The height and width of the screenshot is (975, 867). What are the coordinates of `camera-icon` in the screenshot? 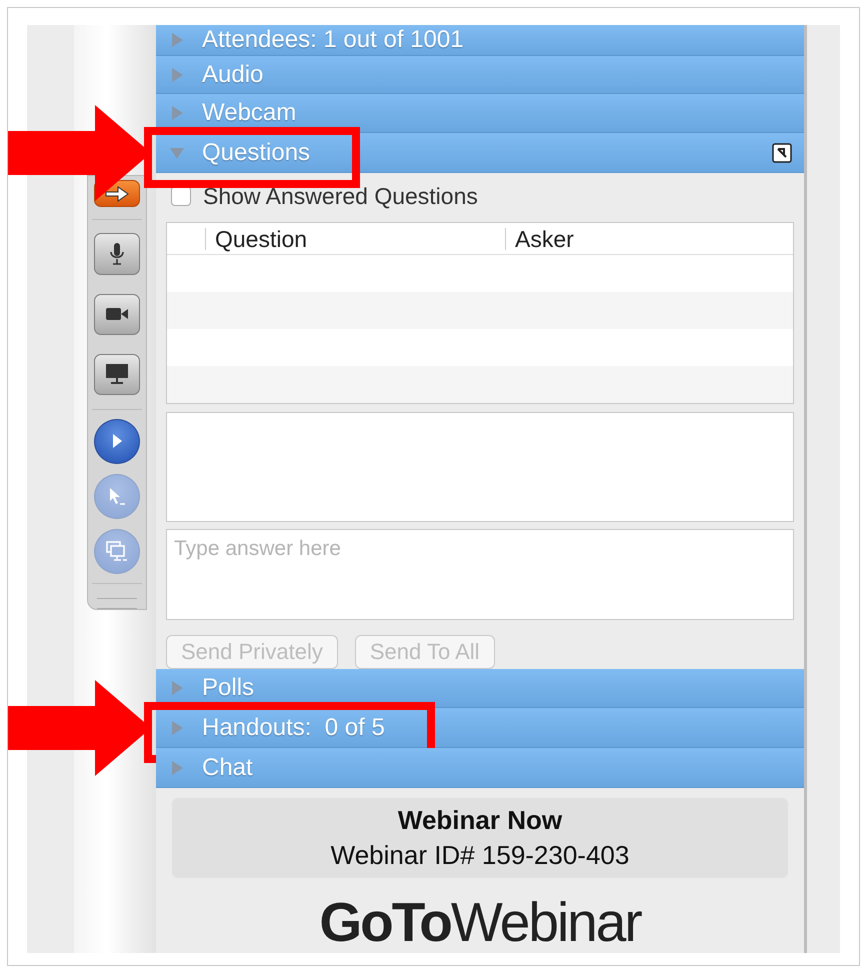 It's located at (117, 314).